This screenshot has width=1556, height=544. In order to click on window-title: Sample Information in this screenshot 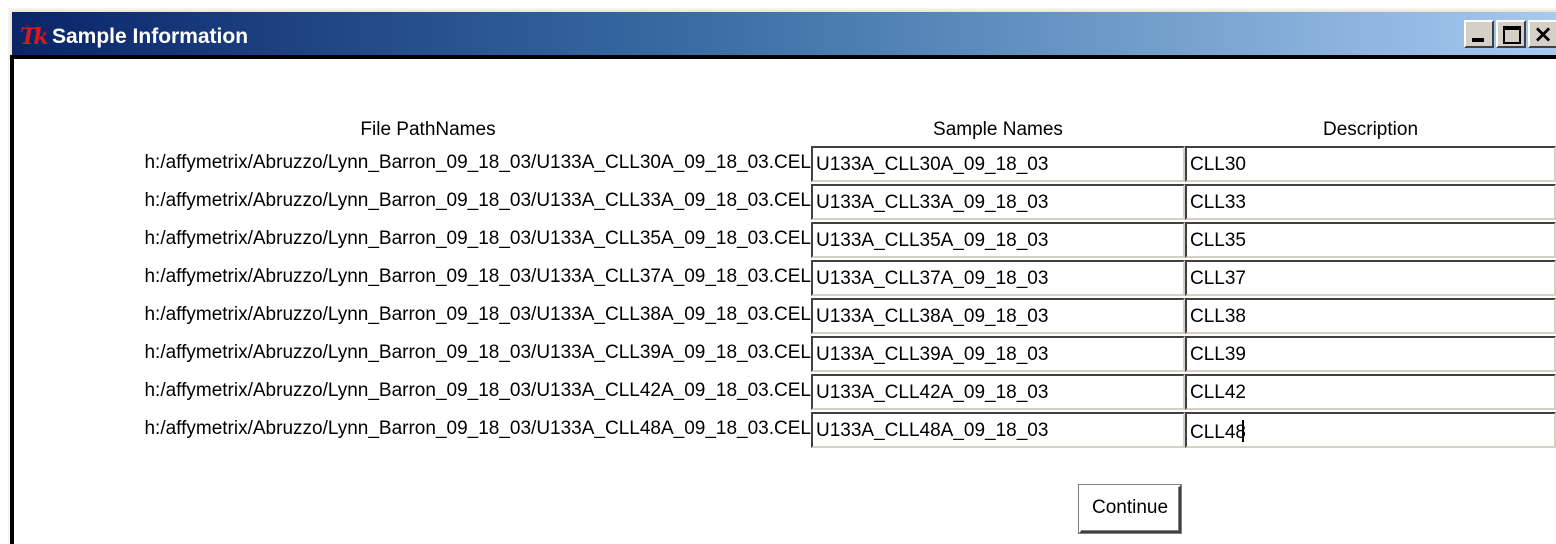, I will do `click(150, 36)`.